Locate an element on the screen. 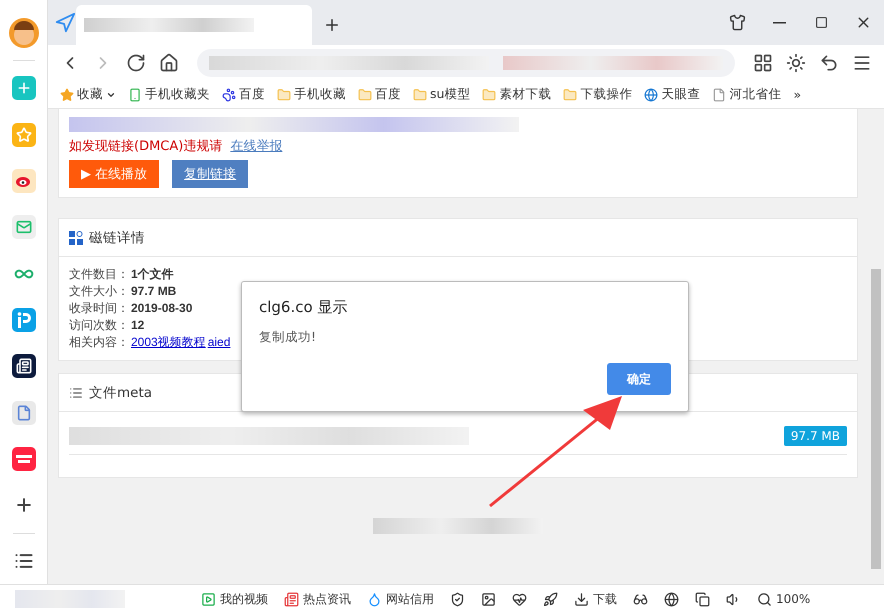  card-title: 文件meta is located at coordinates (120, 393).